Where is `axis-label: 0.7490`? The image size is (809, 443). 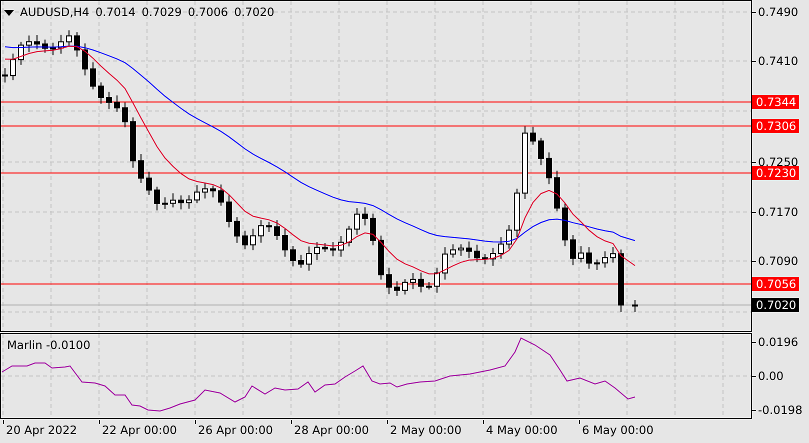 axis-label: 0.7490 is located at coordinates (778, 12).